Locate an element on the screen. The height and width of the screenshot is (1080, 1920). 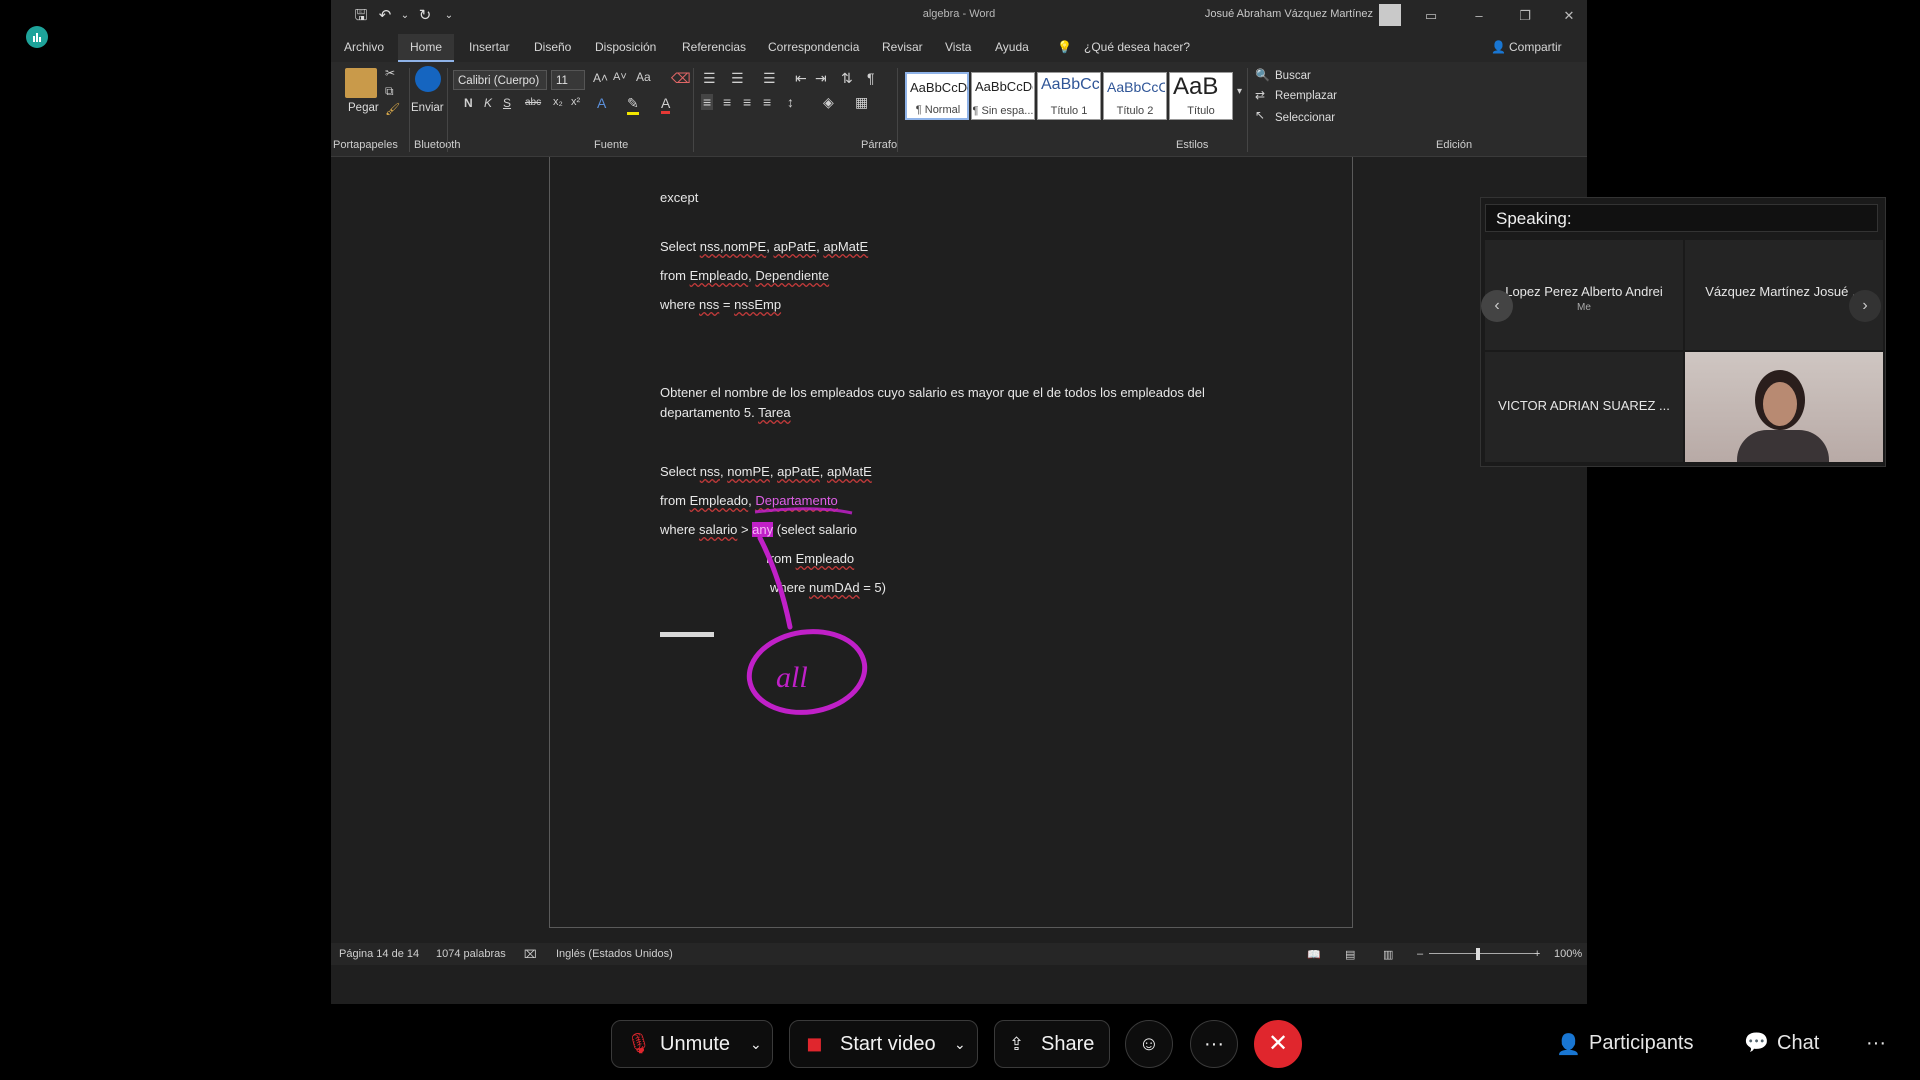
tab-revisar: Revisar is located at coordinates (902, 47).